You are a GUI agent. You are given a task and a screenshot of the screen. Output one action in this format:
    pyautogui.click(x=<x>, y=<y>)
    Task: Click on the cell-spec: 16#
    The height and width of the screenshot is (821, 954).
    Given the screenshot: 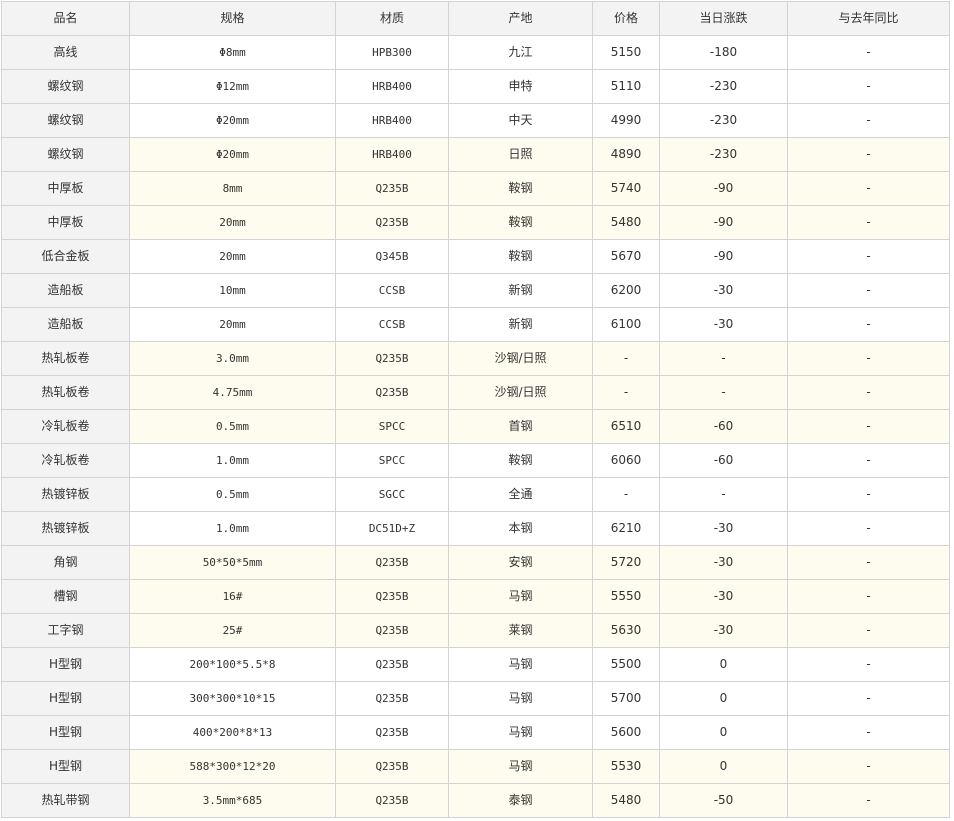 What is the action you would take?
    pyautogui.click(x=232, y=596)
    